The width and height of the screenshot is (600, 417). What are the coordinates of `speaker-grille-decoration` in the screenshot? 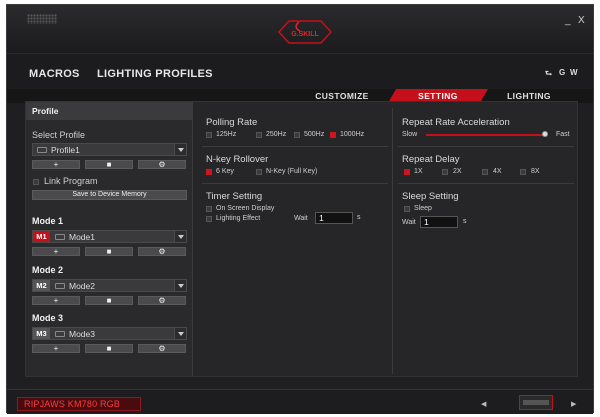 It's located at (42, 19).